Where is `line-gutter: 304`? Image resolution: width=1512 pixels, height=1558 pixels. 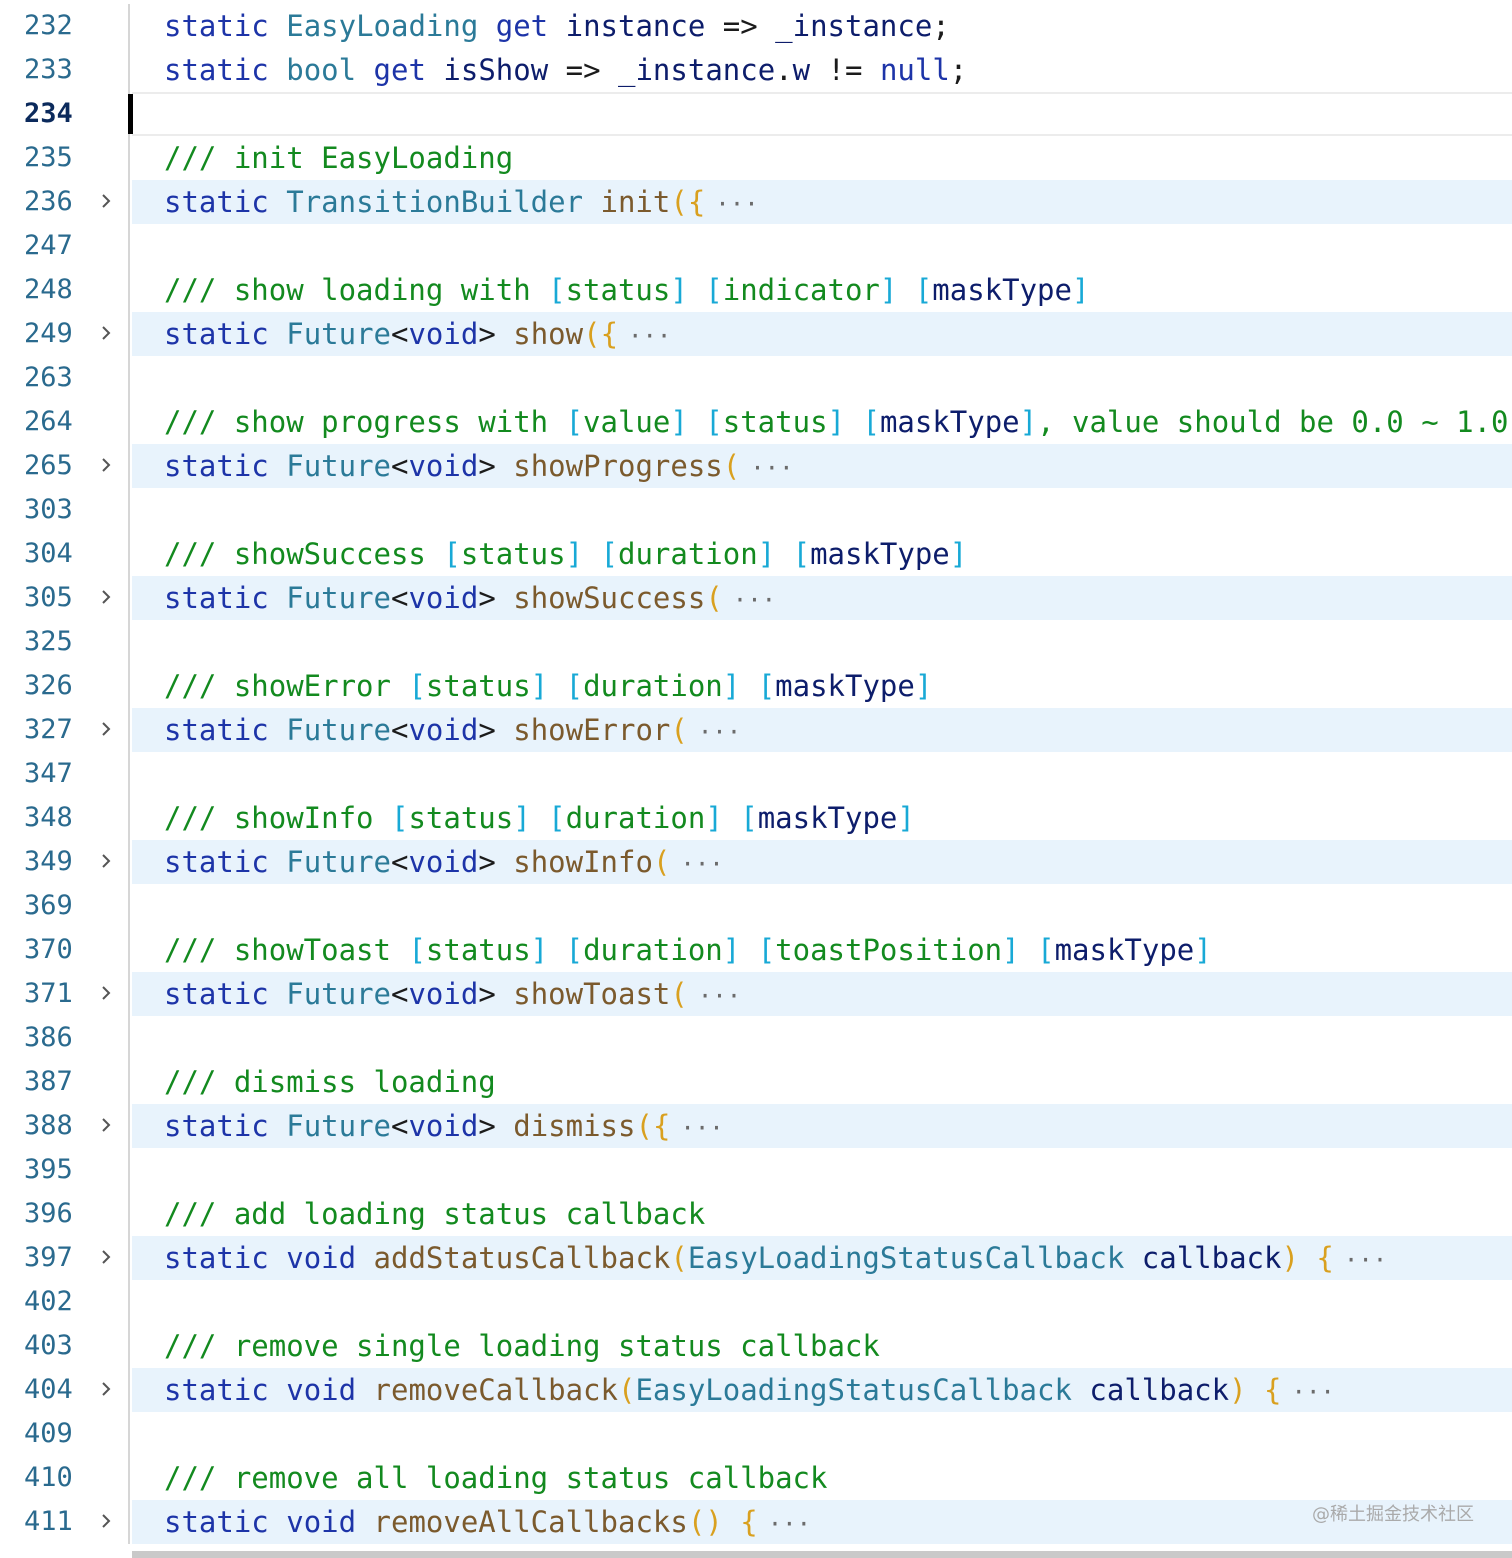
line-gutter: 304 is located at coordinates (65, 554).